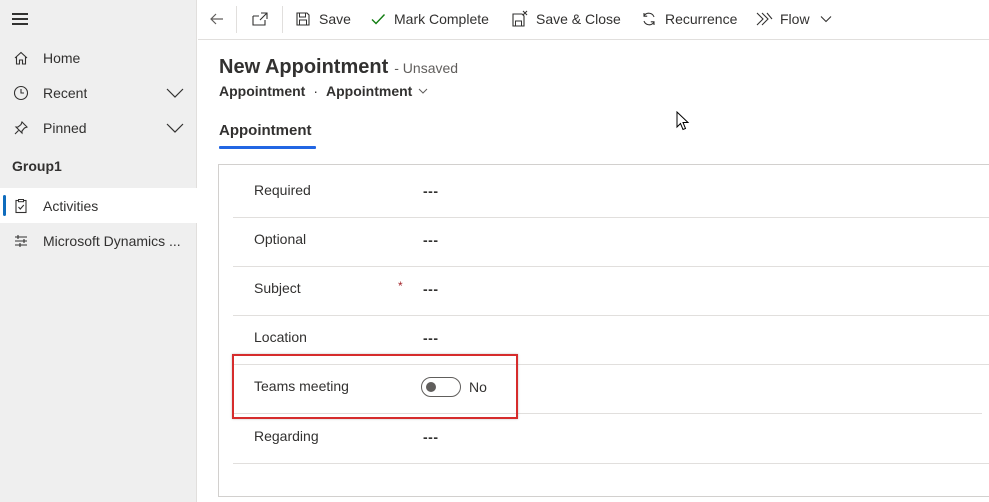  I want to click on field-label-regarding: Regarding, so click(286, 436).